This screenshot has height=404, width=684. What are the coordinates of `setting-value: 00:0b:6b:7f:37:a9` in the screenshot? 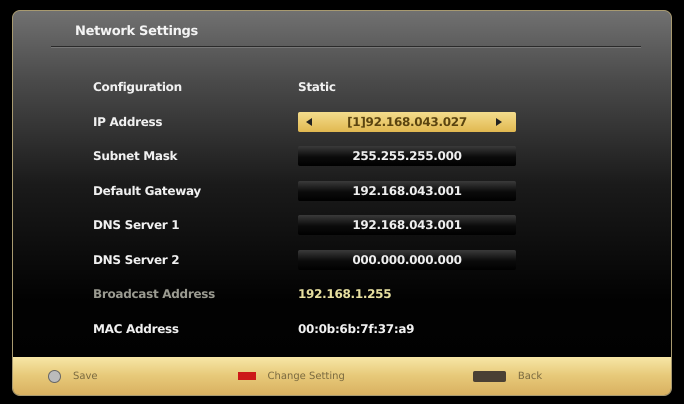 It's located at (356, 329).